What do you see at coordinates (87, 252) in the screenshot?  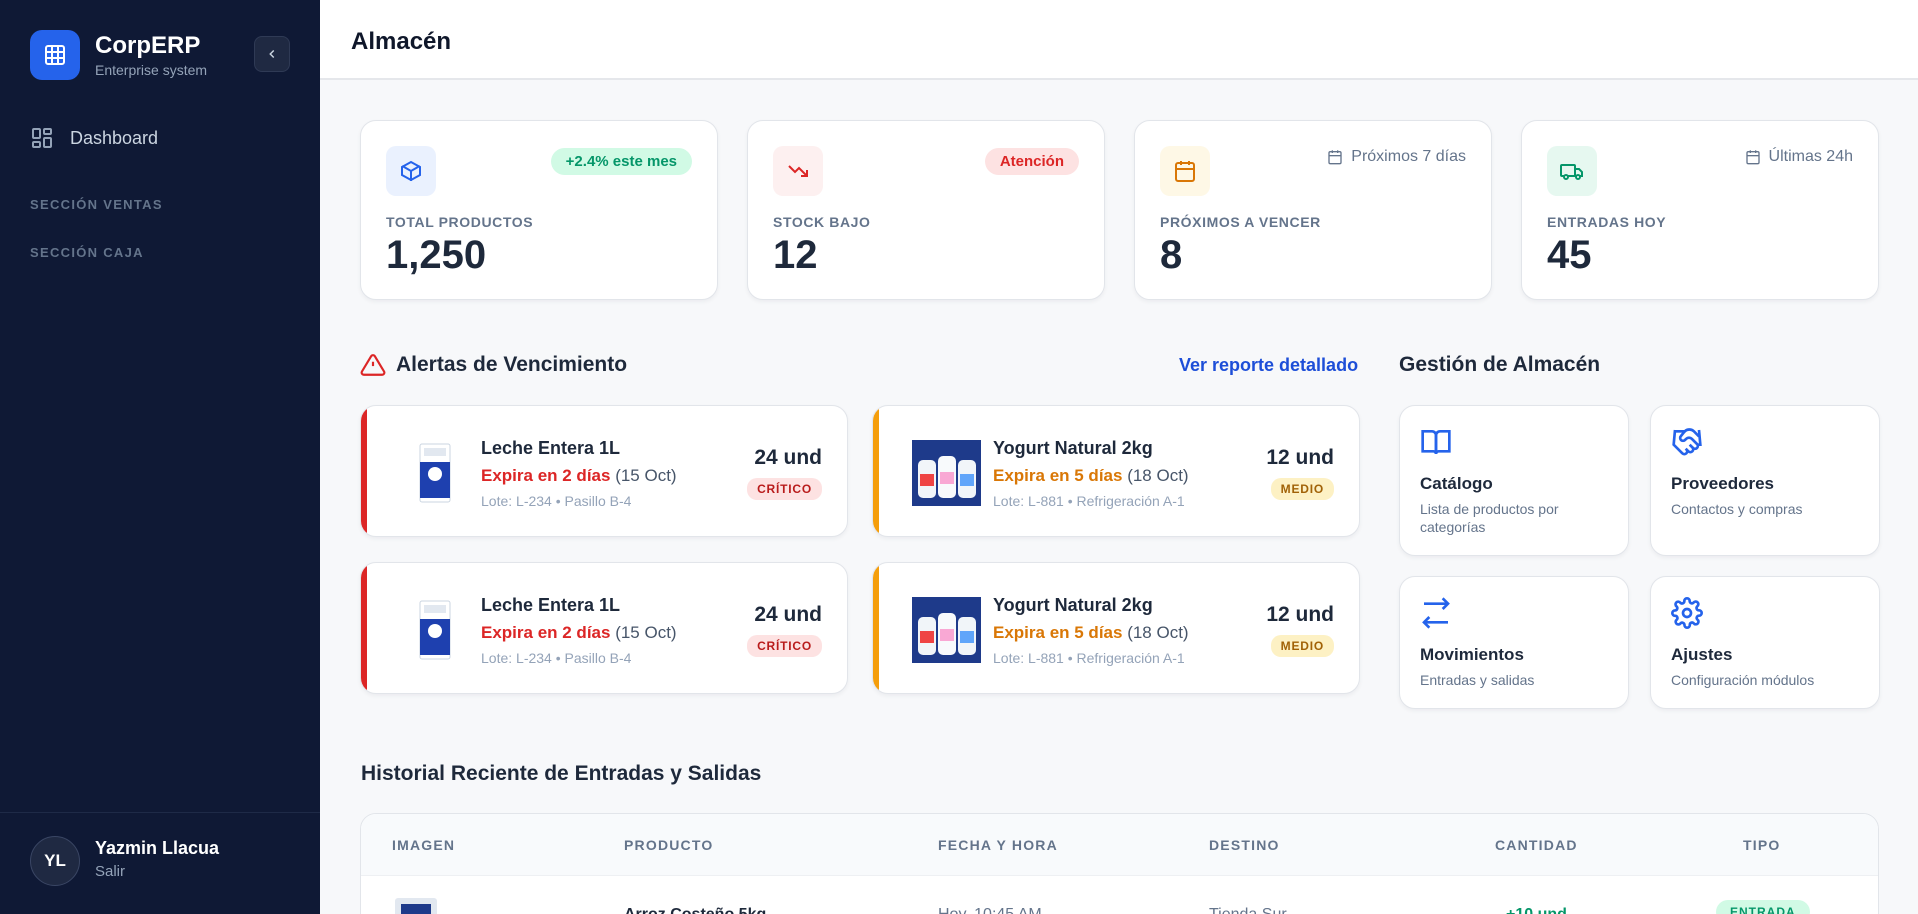 I see `section-cash: SECCIÓN CAJA` at bounding box center [87, 252].